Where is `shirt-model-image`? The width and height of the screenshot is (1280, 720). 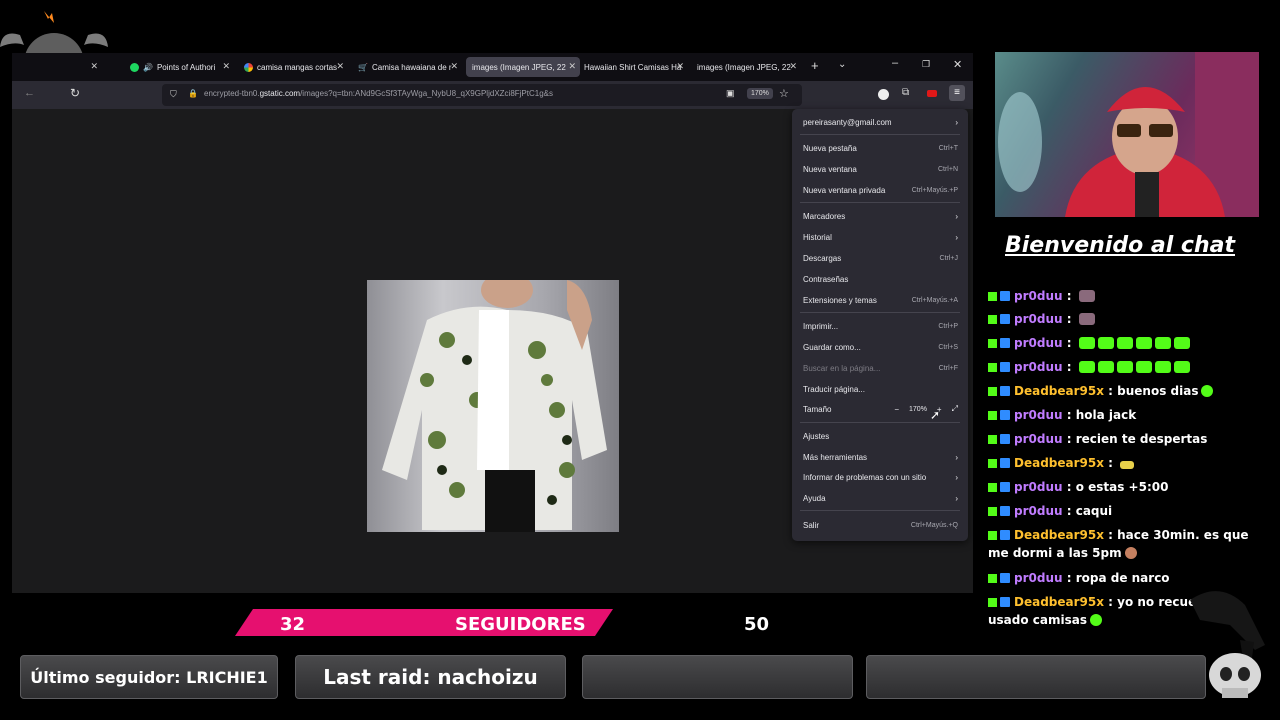
shirt-model-image is located at coordinates (494, 406).